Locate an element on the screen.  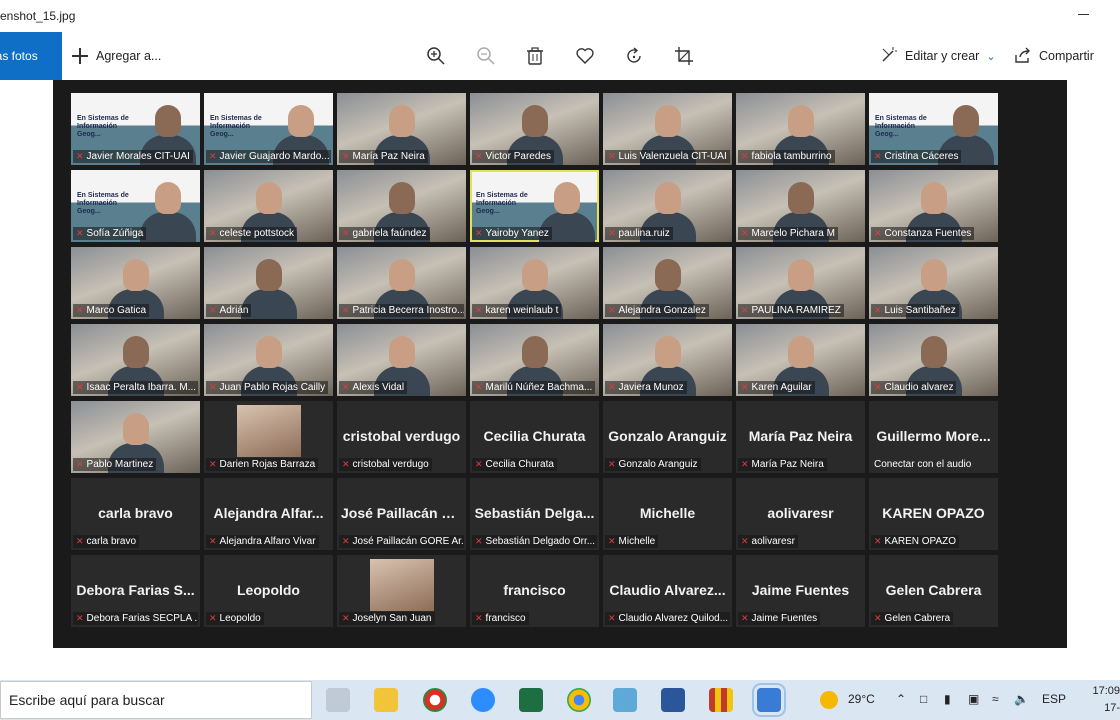
heart-icon is located at coordinates (585, 56).